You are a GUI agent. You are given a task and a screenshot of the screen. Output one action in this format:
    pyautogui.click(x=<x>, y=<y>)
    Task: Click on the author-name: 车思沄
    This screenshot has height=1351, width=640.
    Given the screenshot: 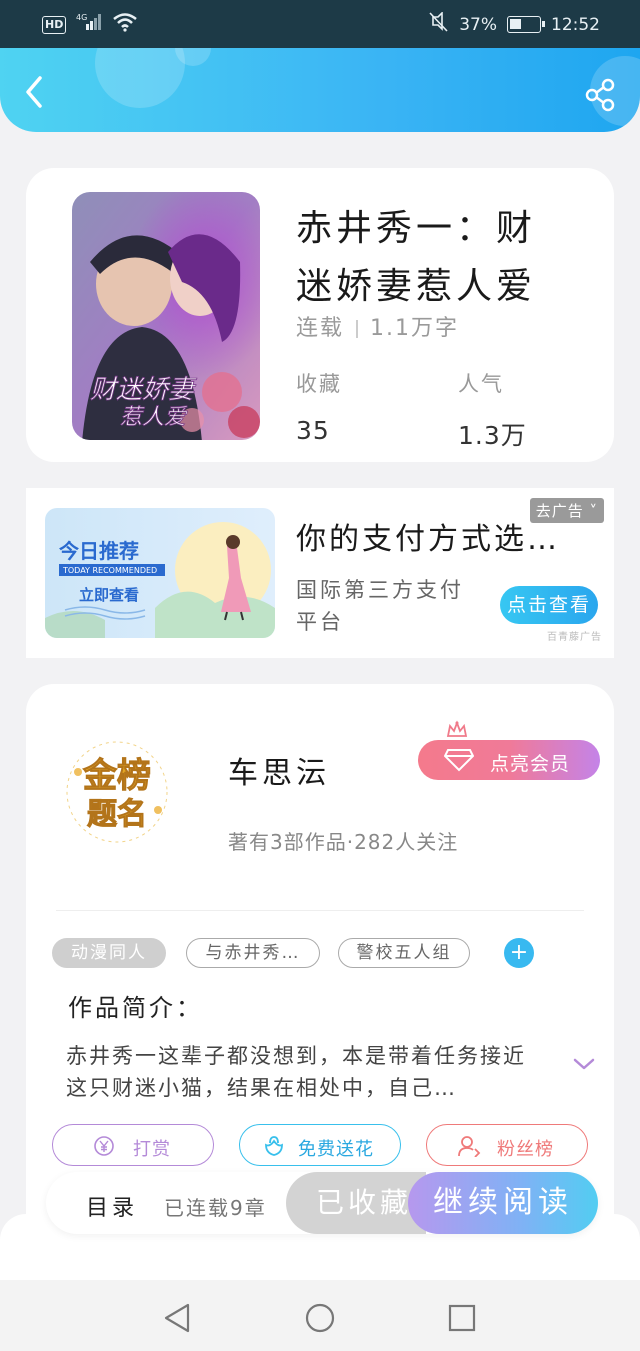 What is the action you would take?
    pyautogui.click(x=279, y=770)
    